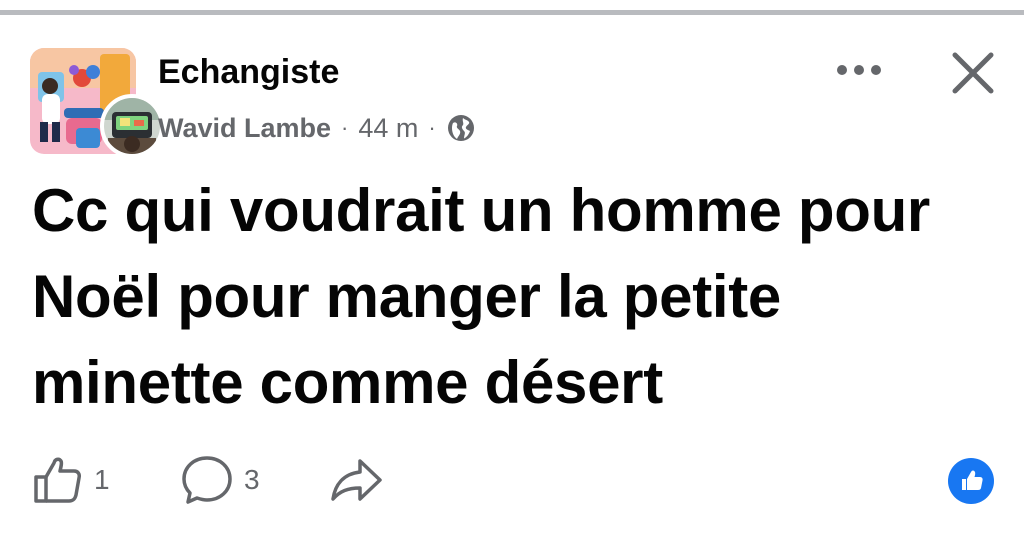 Image resolution: width=1024 pixels, height=533 pixels. I want to click on post-meta: Wavid Lambe · 44 m ·, so click(317, 128).